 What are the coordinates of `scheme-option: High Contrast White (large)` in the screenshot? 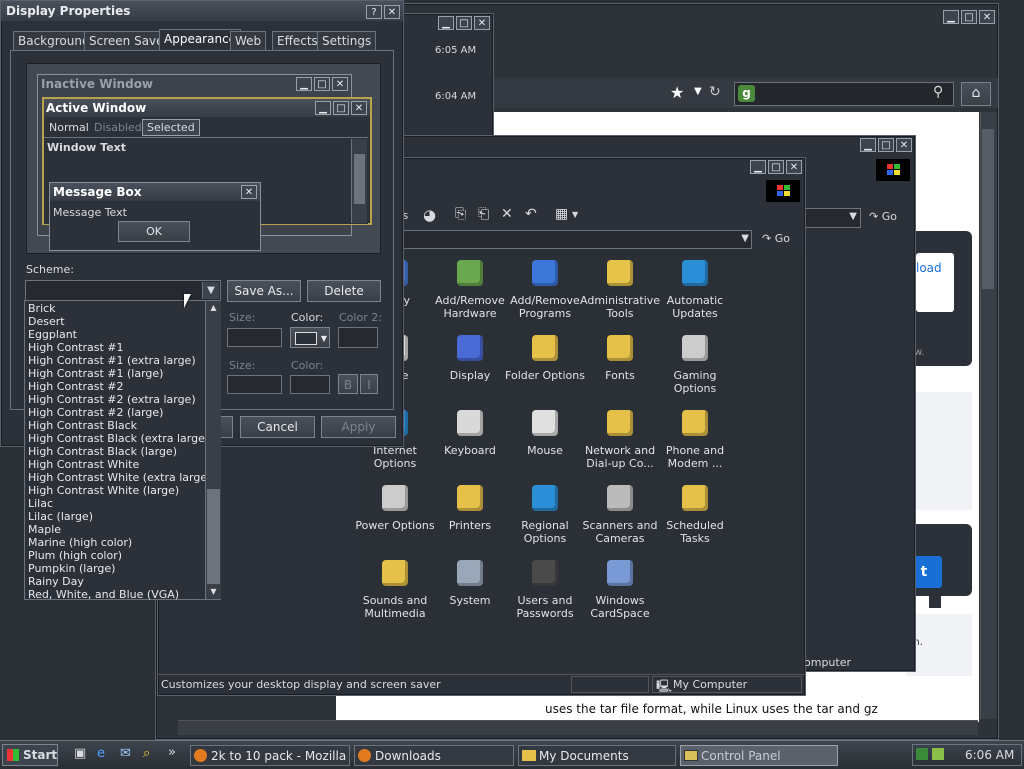 It's located at (115, 490).